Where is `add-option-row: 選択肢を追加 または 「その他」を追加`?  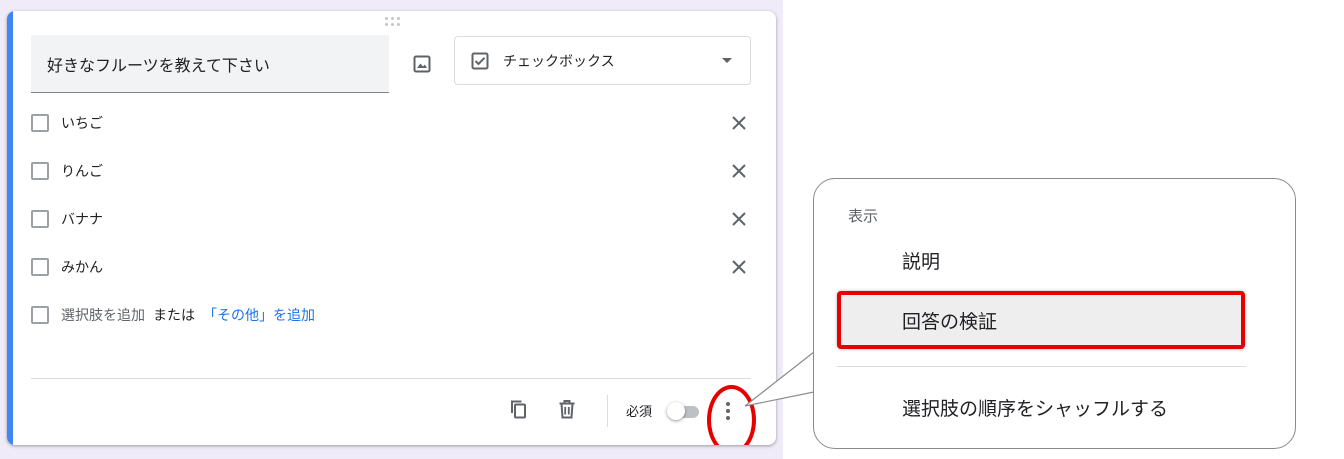 add-option-row: 選択肢を追加 または 「その他」を追加 is located at coordinates (391, 315).